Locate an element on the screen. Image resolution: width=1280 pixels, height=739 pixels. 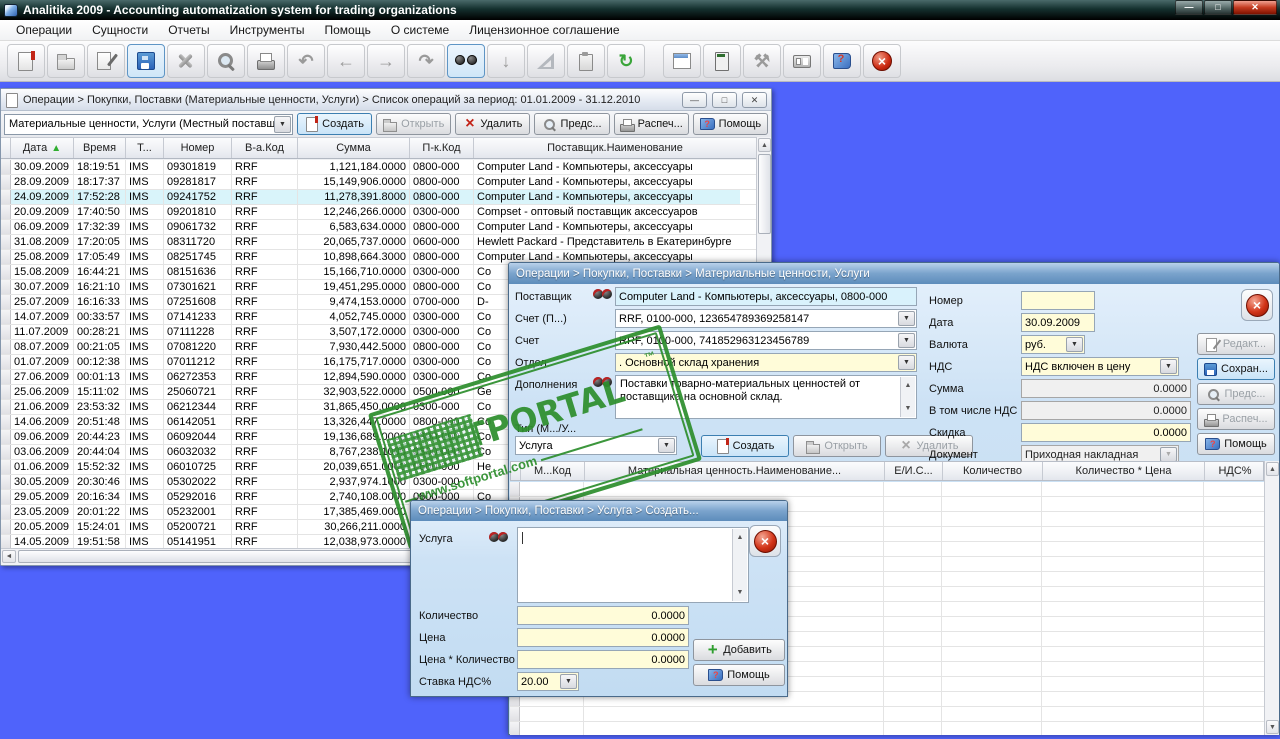
forward-button: → is located at coordinates (386, 61).